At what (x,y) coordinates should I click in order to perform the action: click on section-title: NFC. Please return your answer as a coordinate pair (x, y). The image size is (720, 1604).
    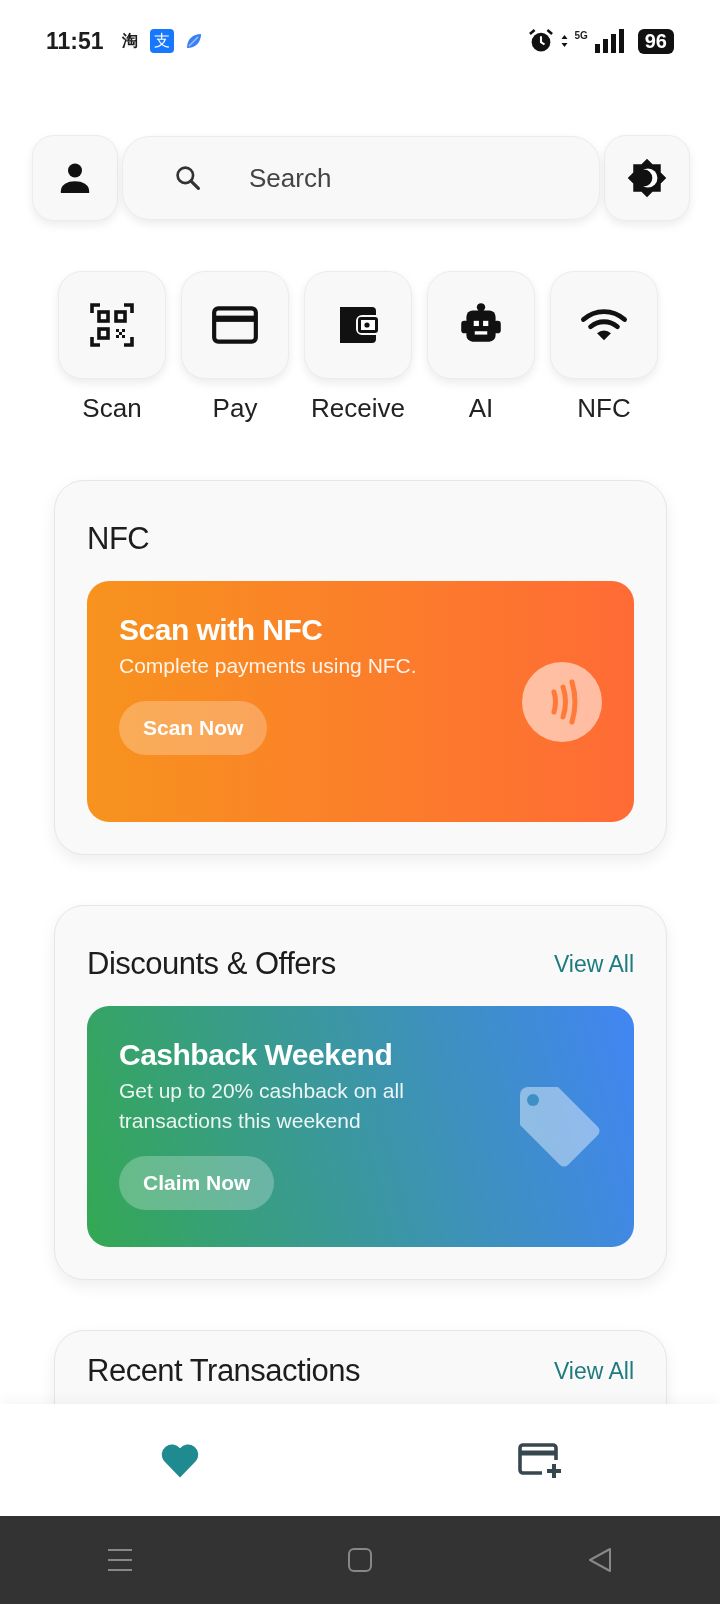
    Looking at the image, I should click on (118, 539).